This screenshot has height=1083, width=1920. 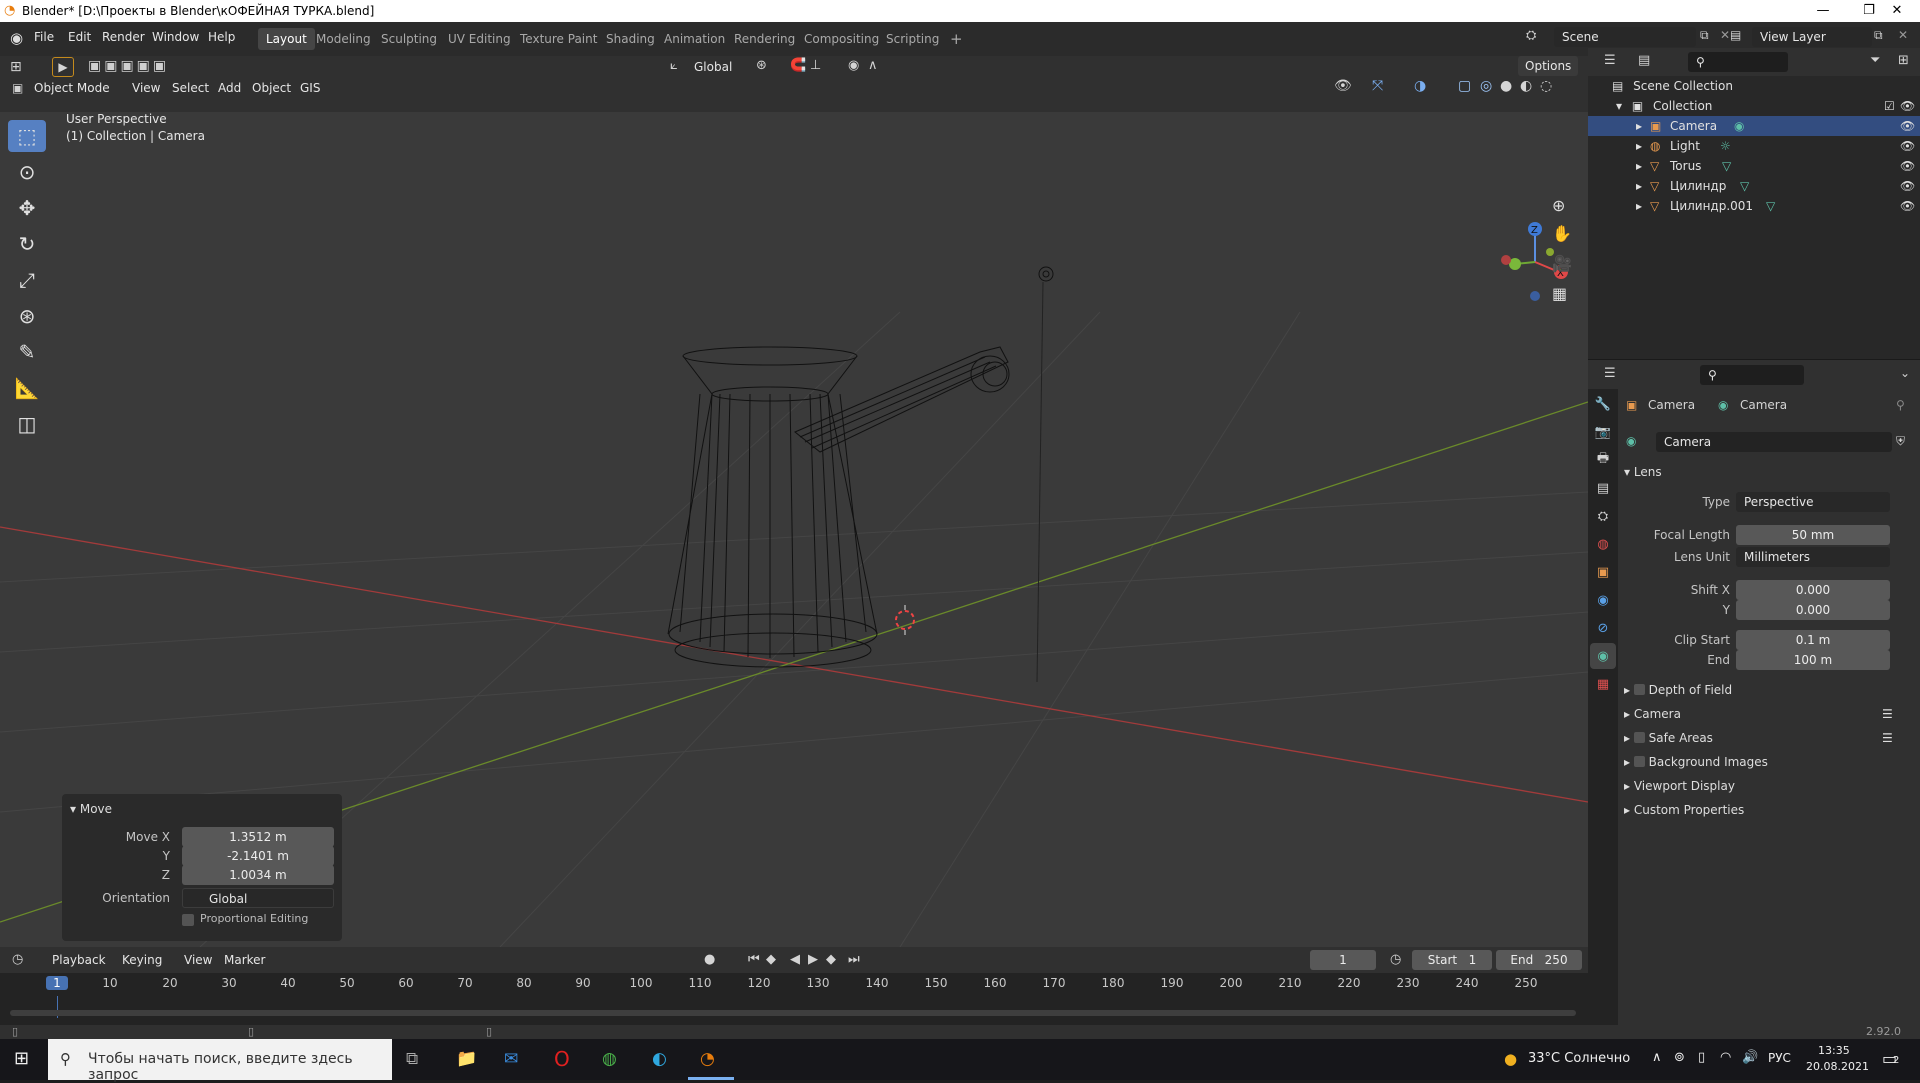 What do you see at coordinates (16, 67) in the screenshot?
I see `editor-type-icon: ⊞` at bounding box center [16, 67].